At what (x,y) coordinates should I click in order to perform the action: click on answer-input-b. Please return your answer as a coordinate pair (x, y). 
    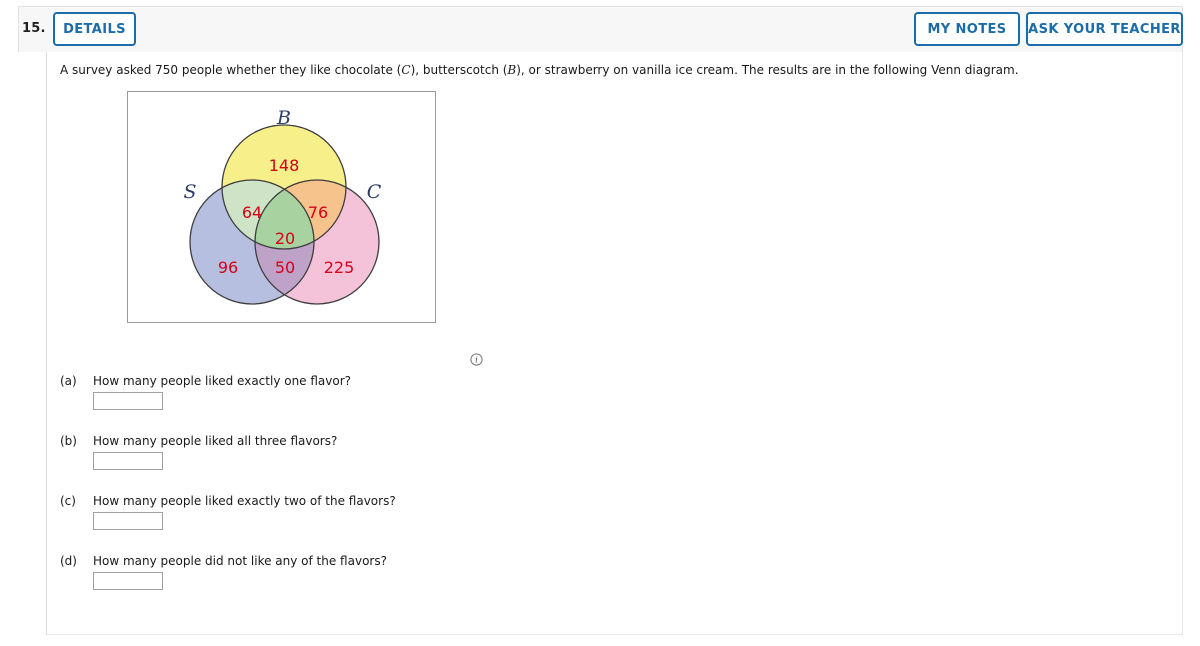
    Looking at the image, I should click on (128, 461).